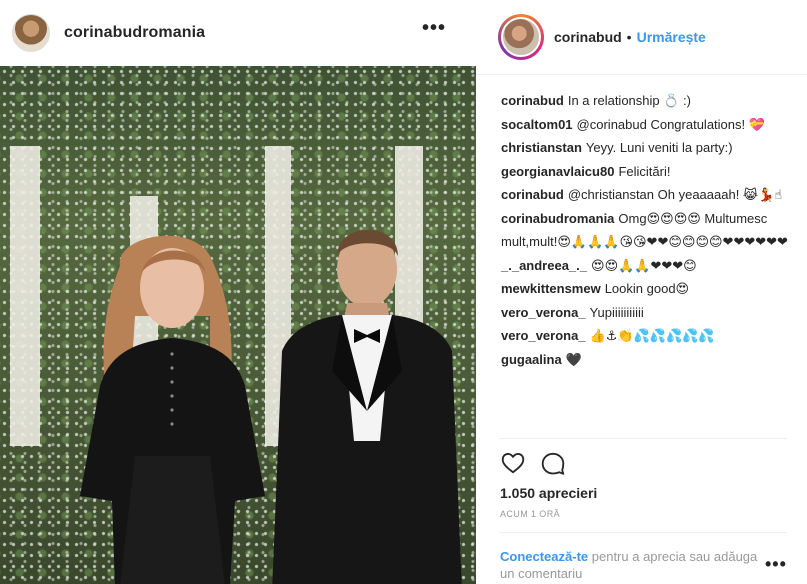 The image size is (807, 584). What do you see at coordinates (531, 359) in the screenshot?
I see `comment-username: gugaalina` at bounding box center [531, 359].